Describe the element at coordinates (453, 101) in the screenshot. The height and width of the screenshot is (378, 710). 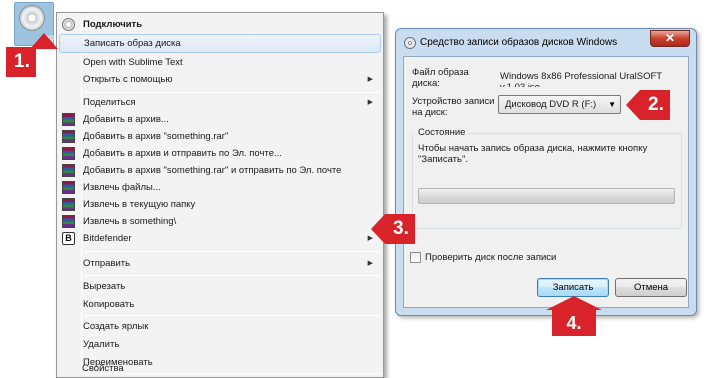
I see `device-label-line1: Устройство записи` at that location.